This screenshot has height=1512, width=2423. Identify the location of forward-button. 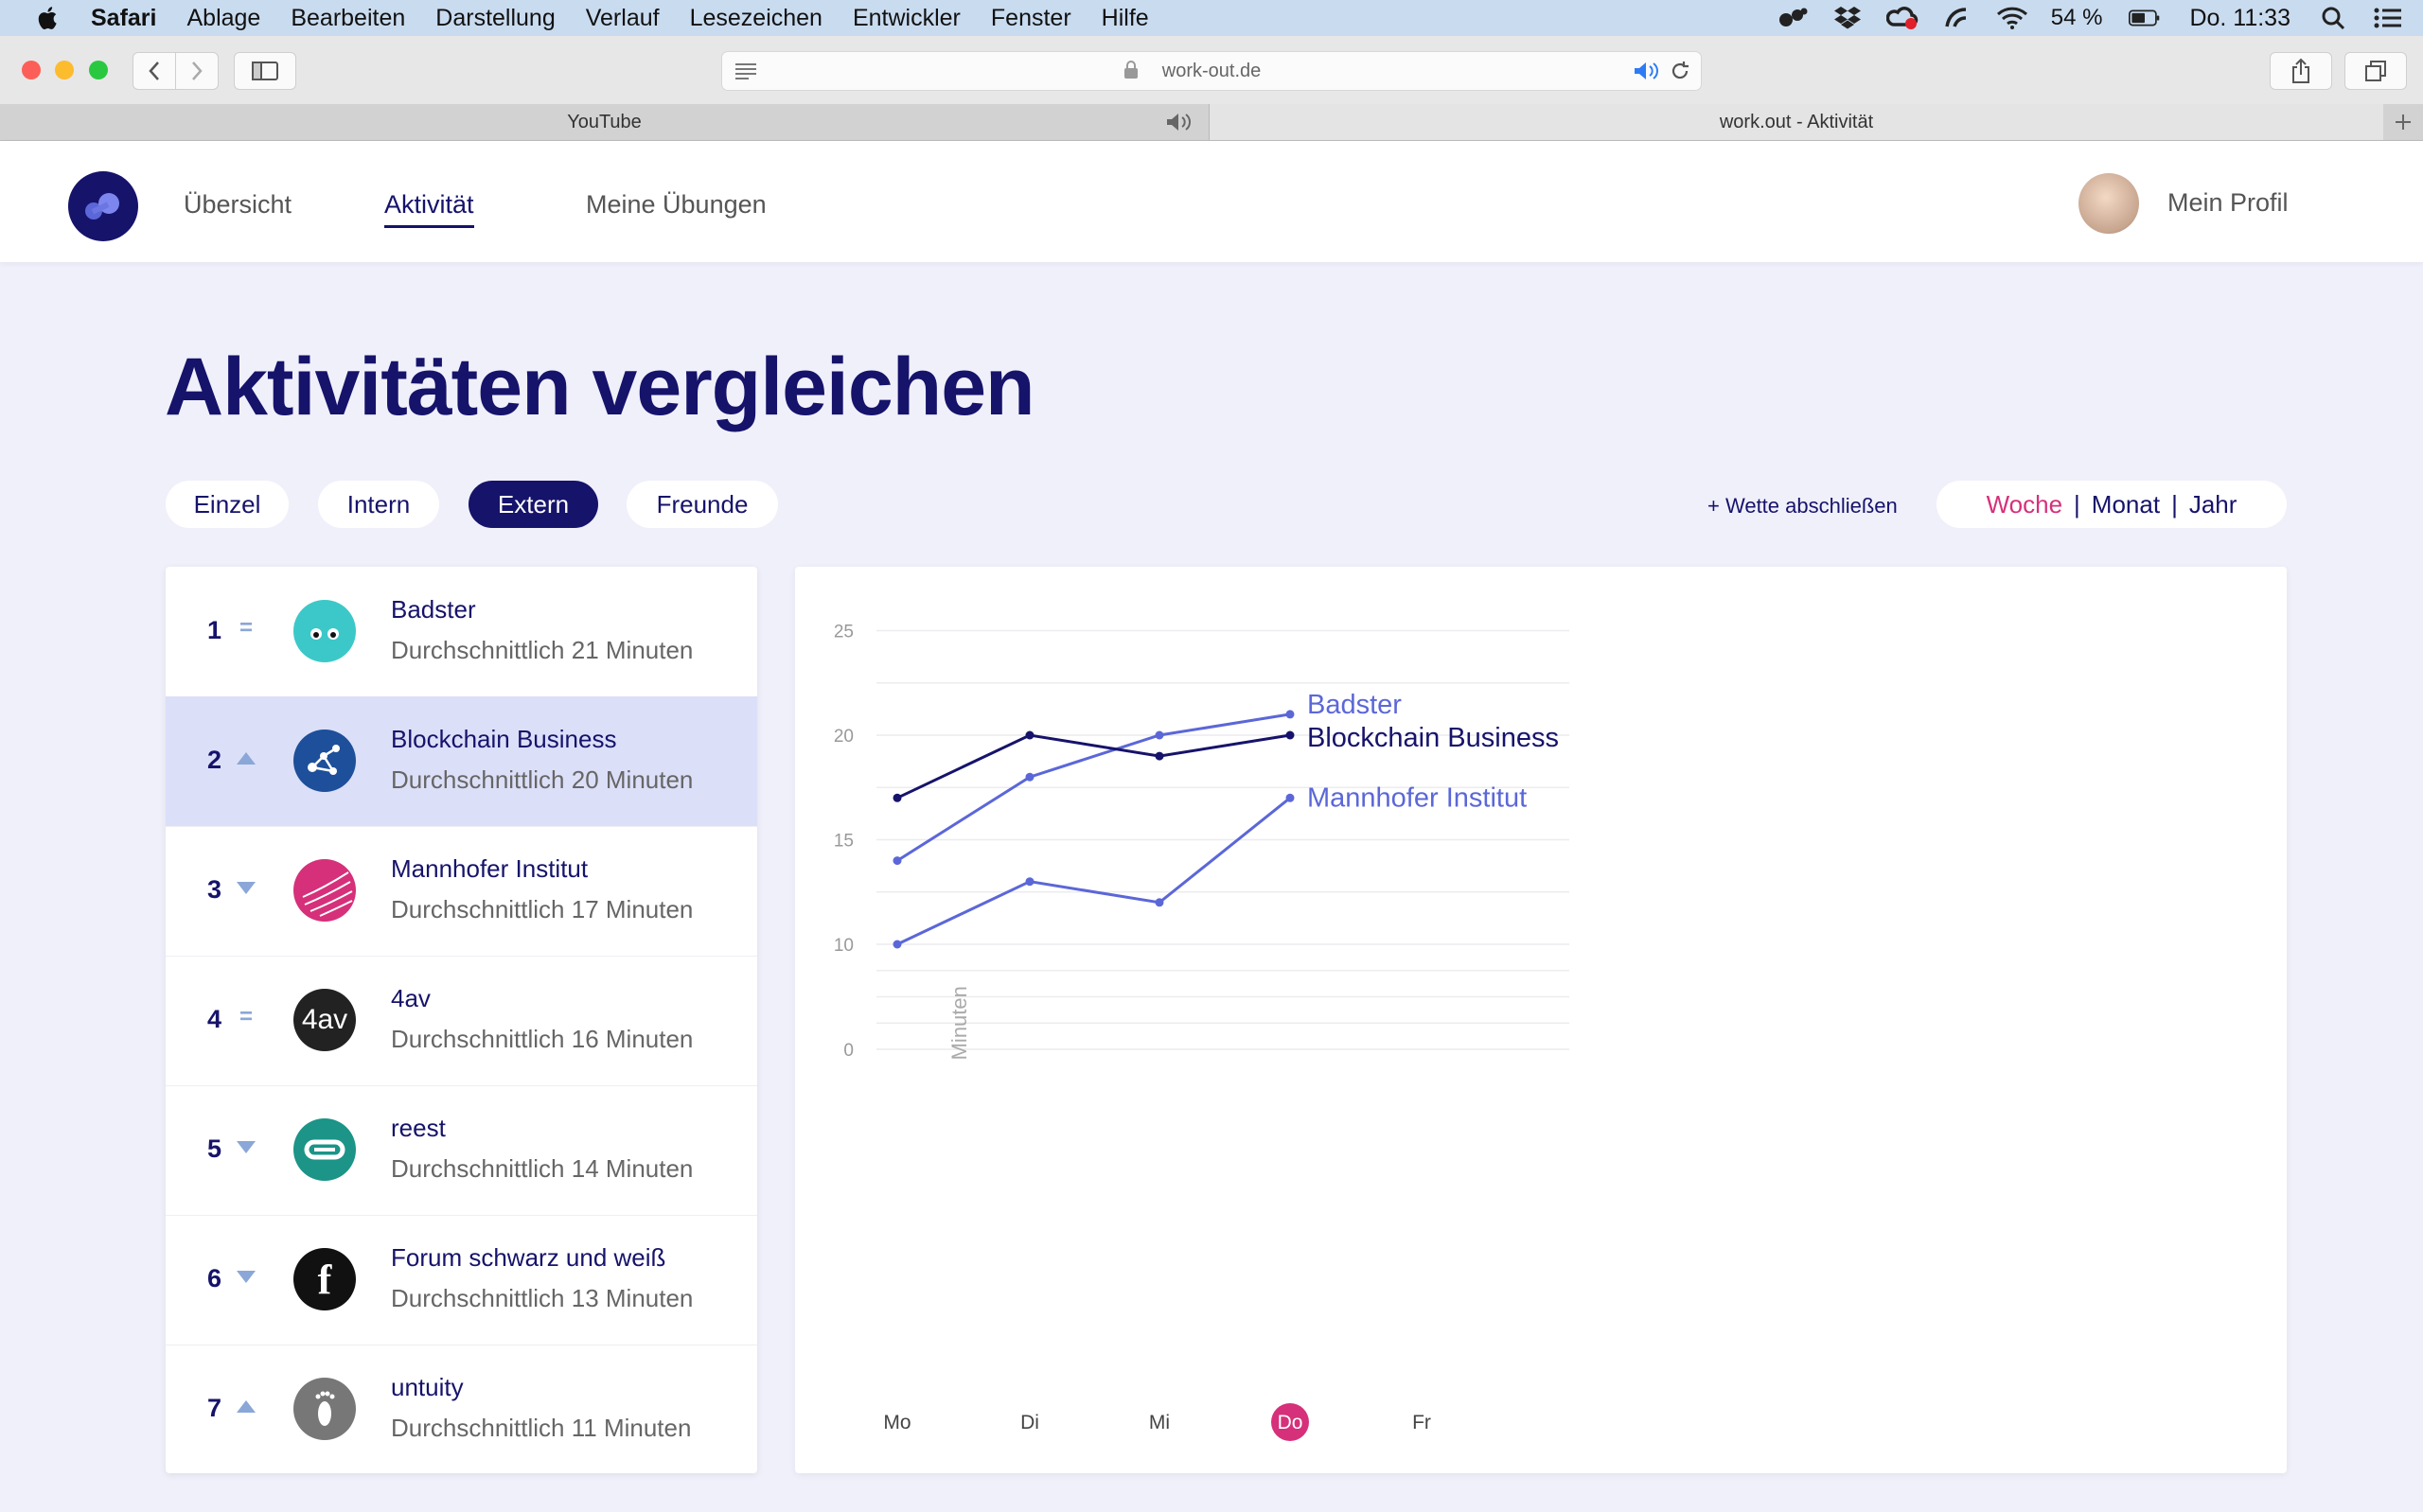
(197, 71).